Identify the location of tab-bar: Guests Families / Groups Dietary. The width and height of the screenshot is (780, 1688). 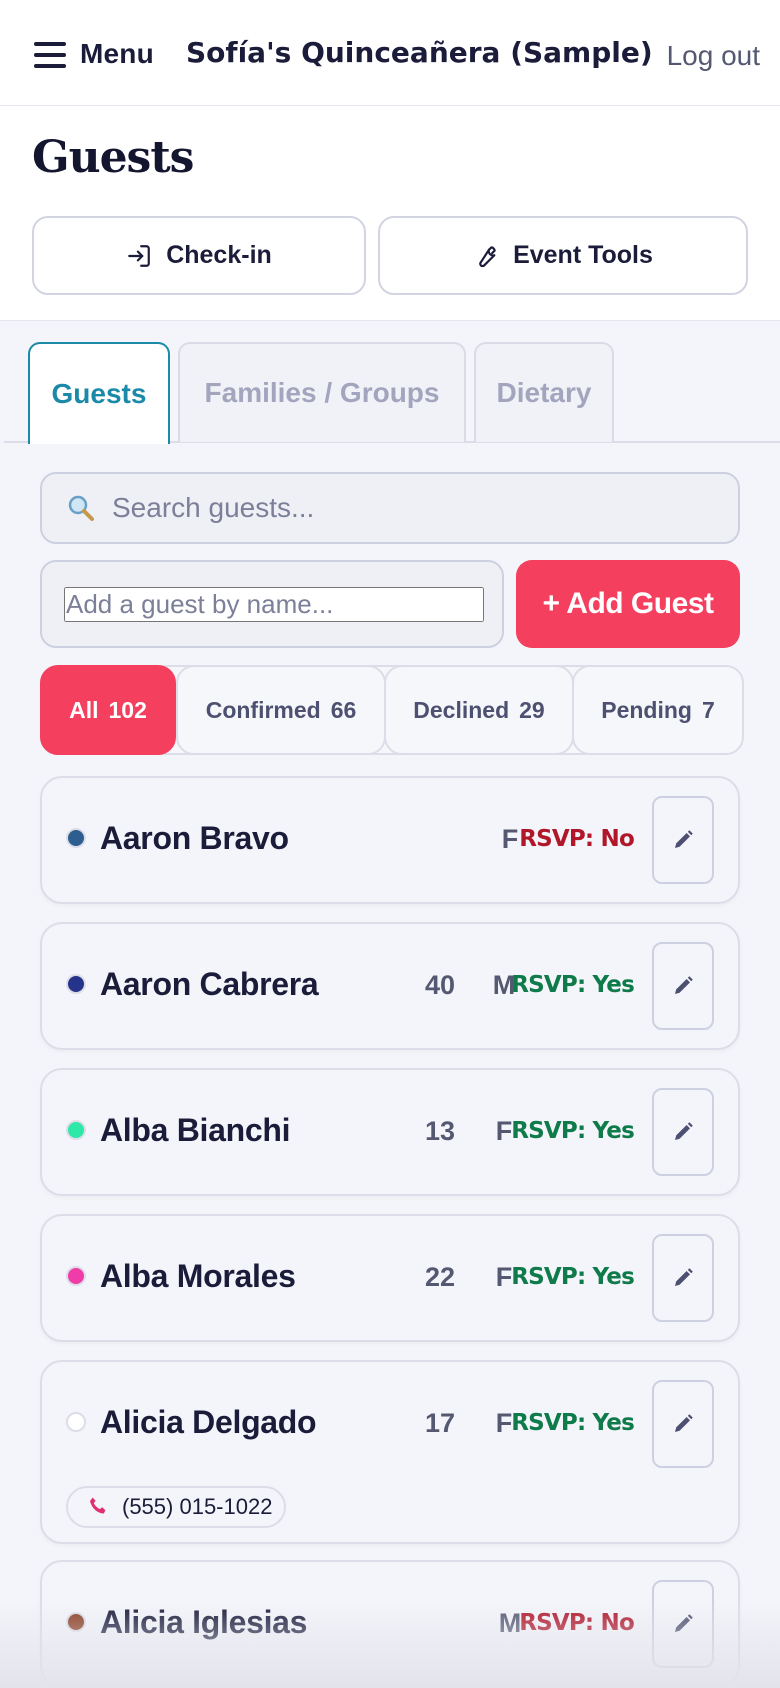
(392, 382).